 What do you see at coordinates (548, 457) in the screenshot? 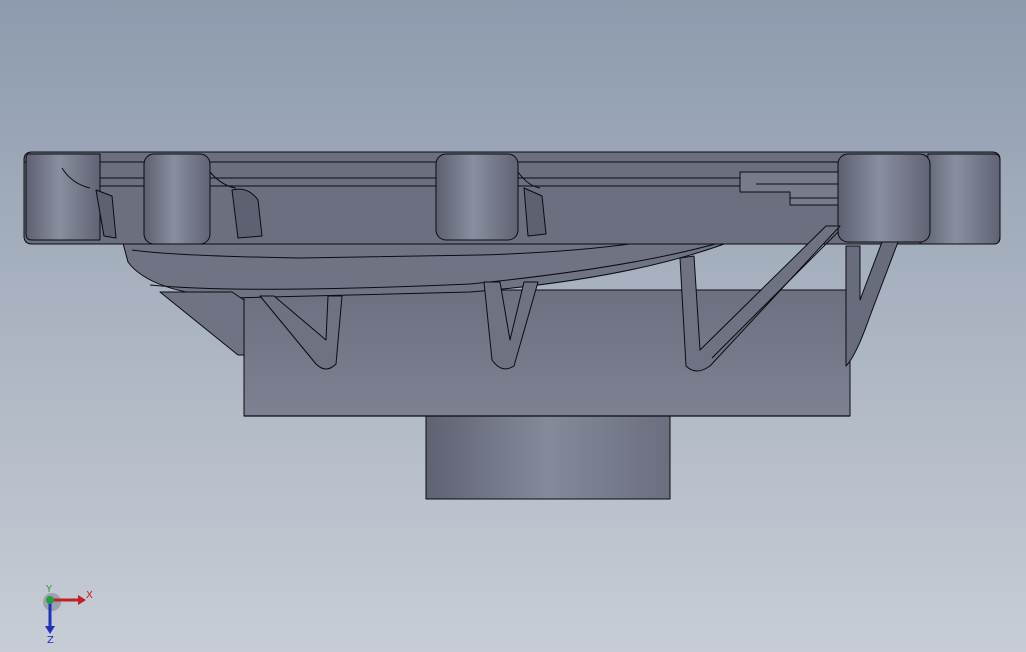
I see `bottom-spigot` at bounding box center [548, 457].